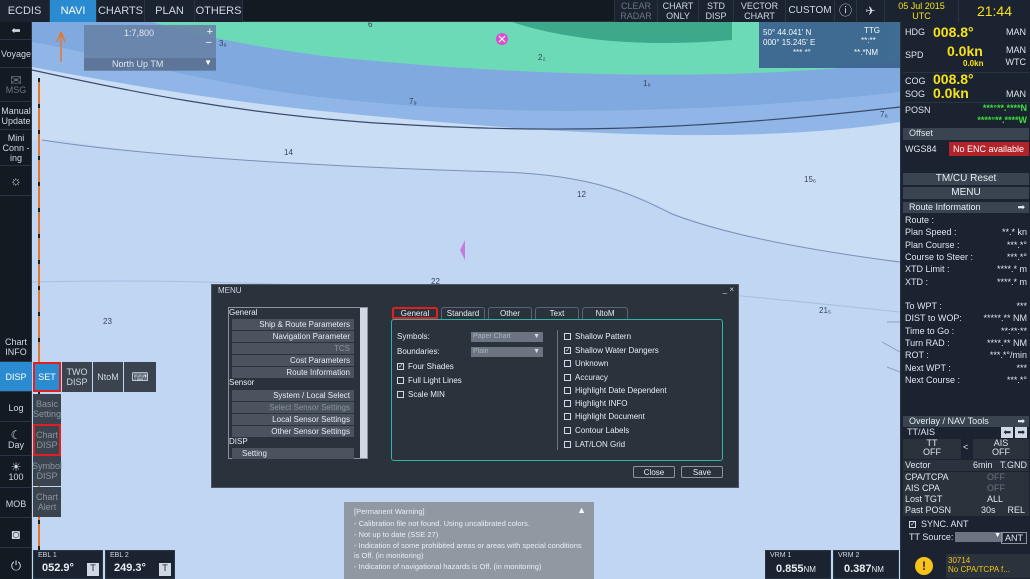 The width and height of the screenshot is (1030, 579). What do you see at coordinates (615, 390) in the screenshot?
I see `highlight-date-checkbox: Highlight Date Dependent` at bounding box center [615, 390].